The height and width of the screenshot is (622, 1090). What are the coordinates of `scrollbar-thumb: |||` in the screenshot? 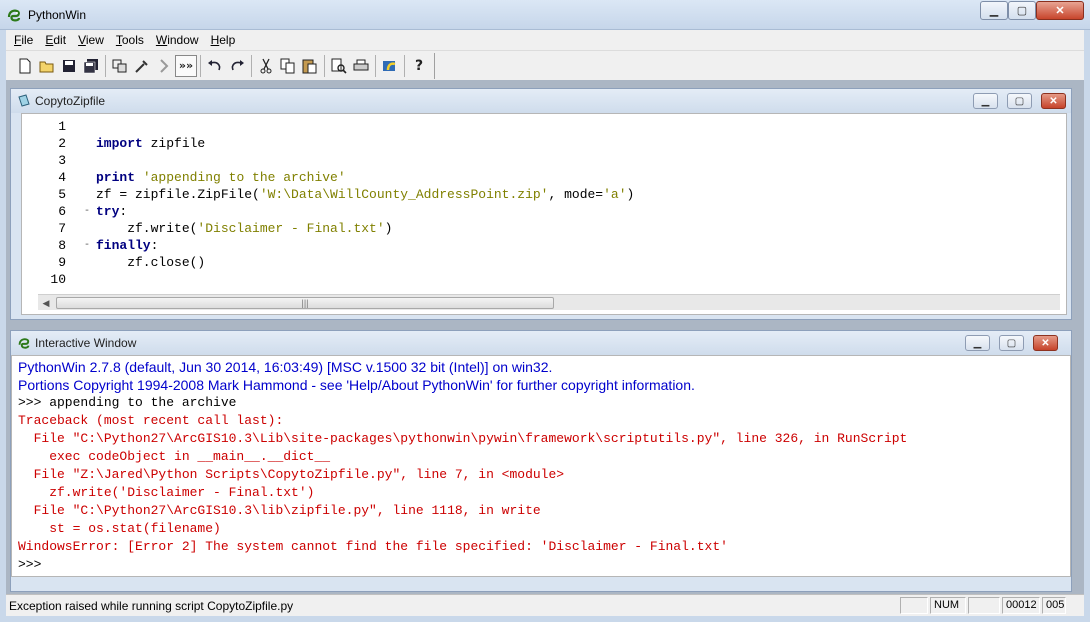 It's located at (305, 303).